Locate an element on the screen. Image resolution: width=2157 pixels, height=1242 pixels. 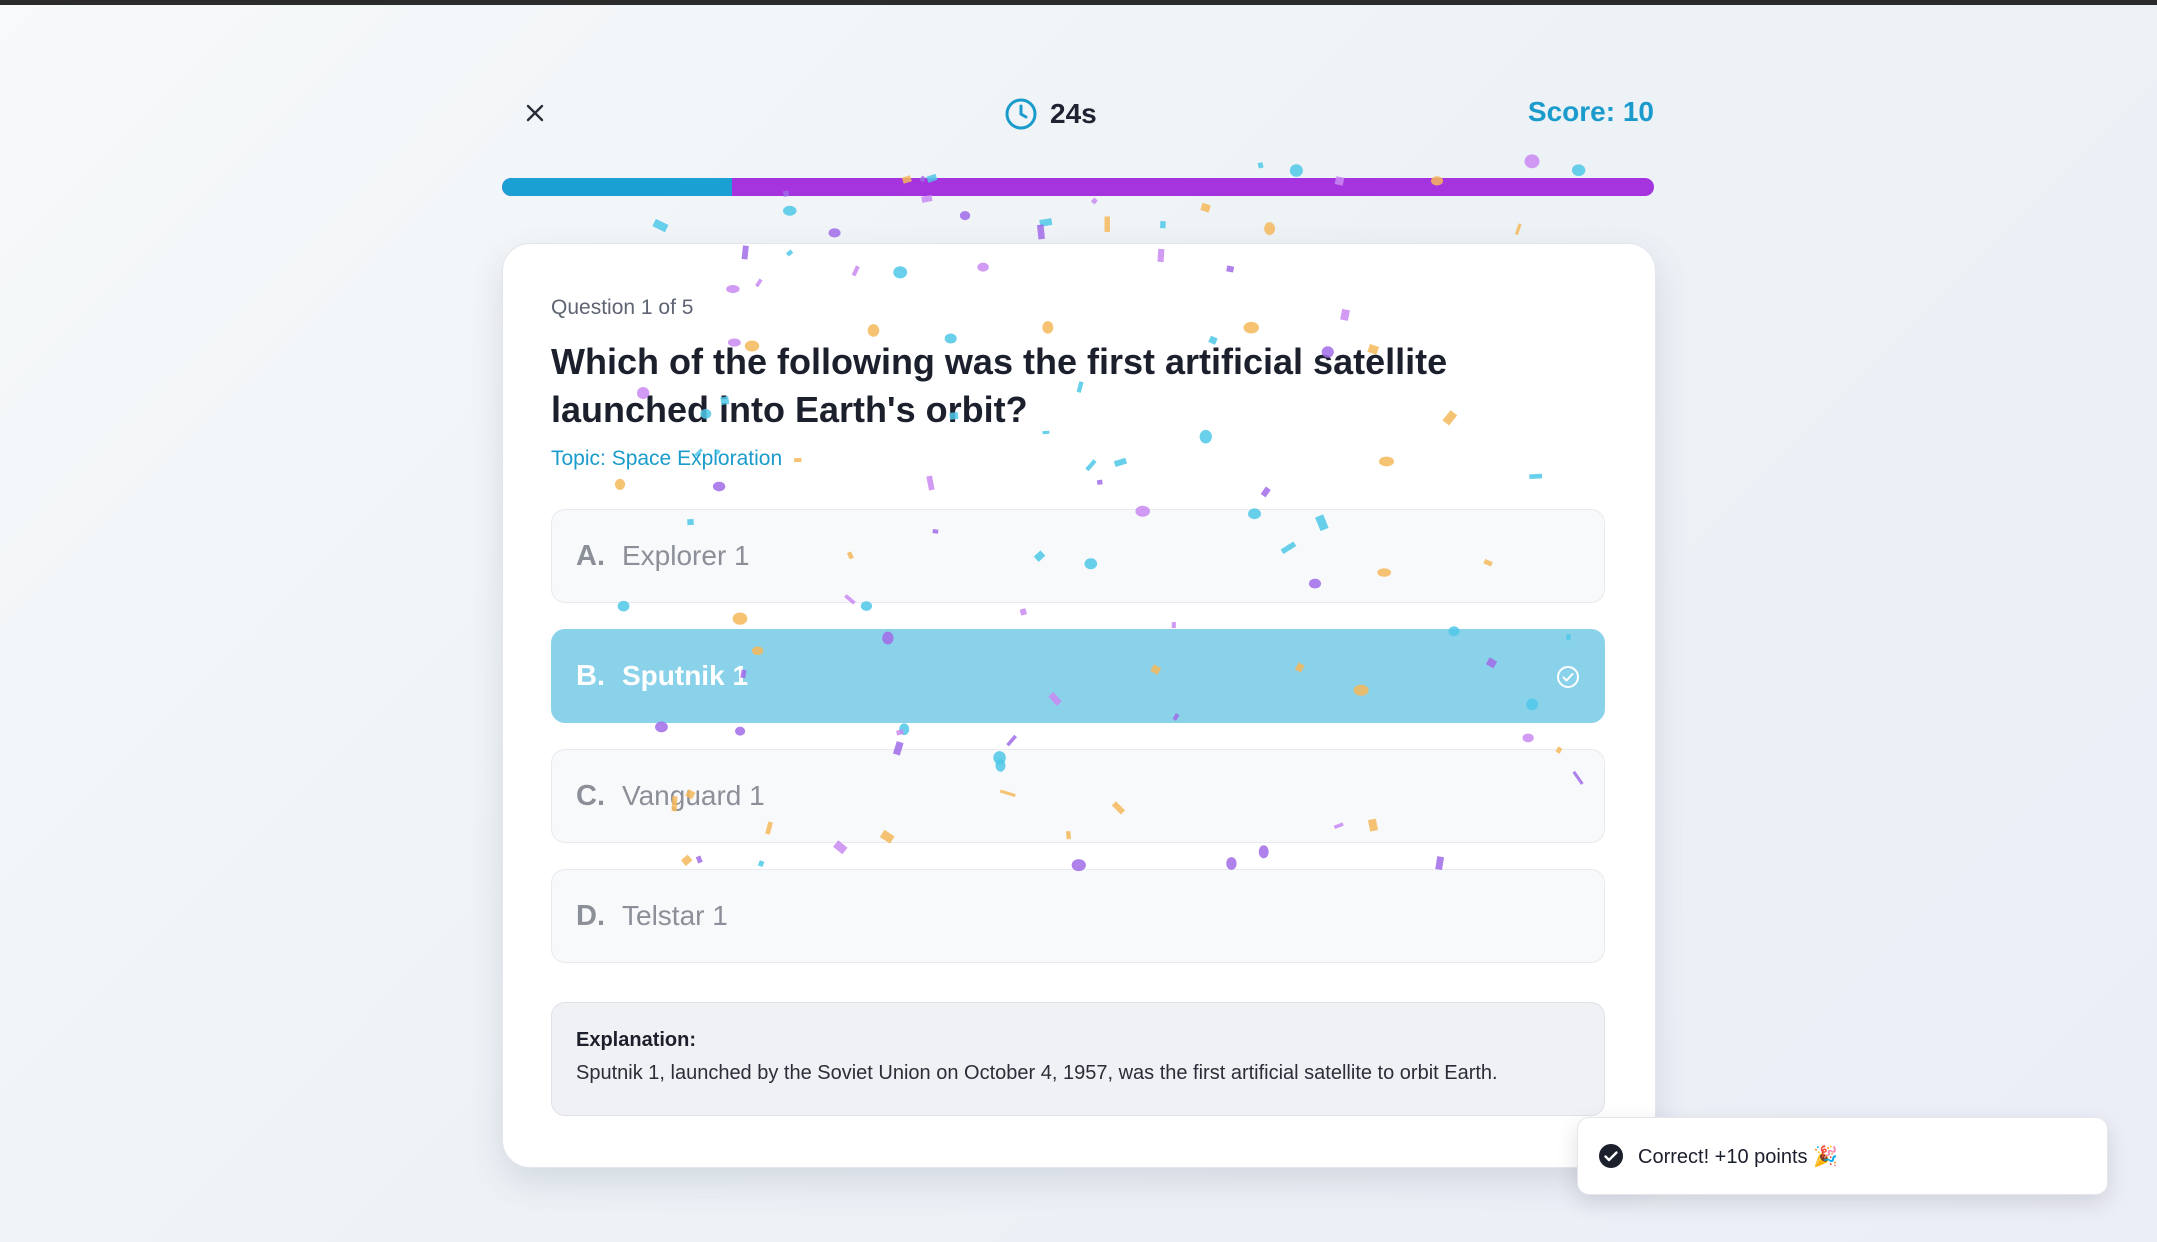
option-c: C. Vanguard 1 is located at coordinates (1078, 796).